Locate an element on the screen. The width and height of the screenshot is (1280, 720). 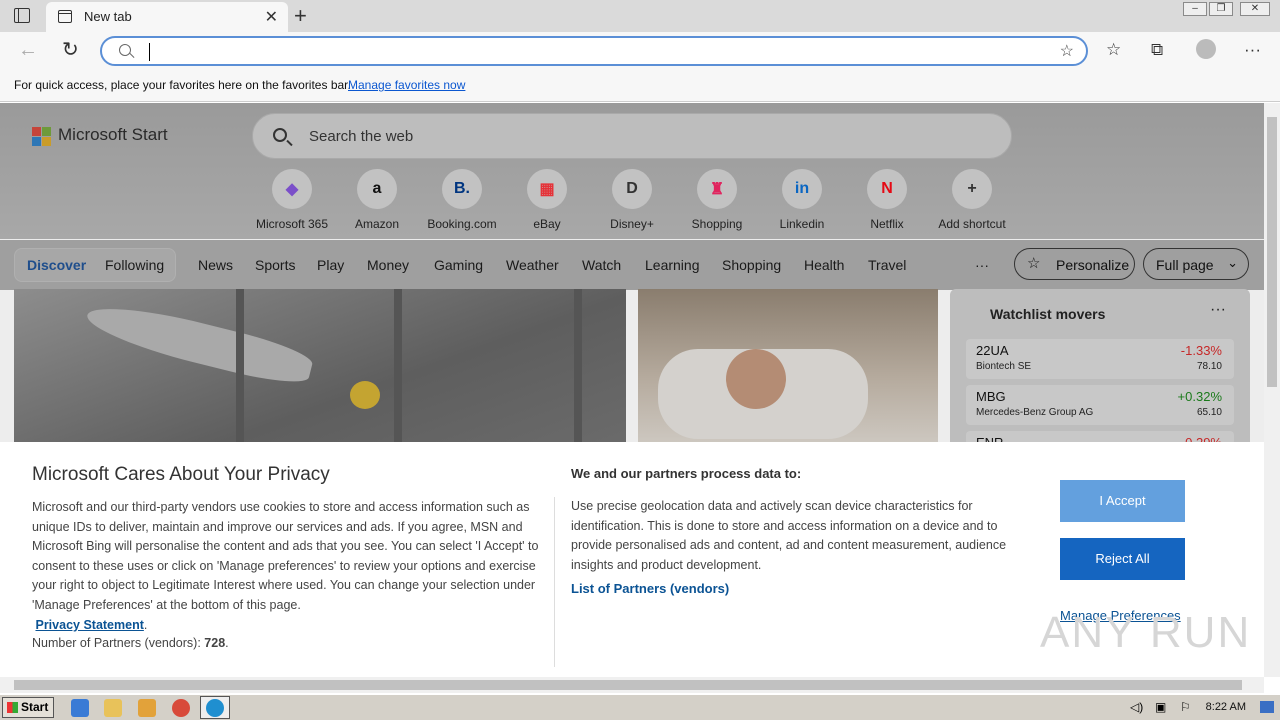
shortcut-shopping: ♜ Shopping is located at coordinates (717, 200).